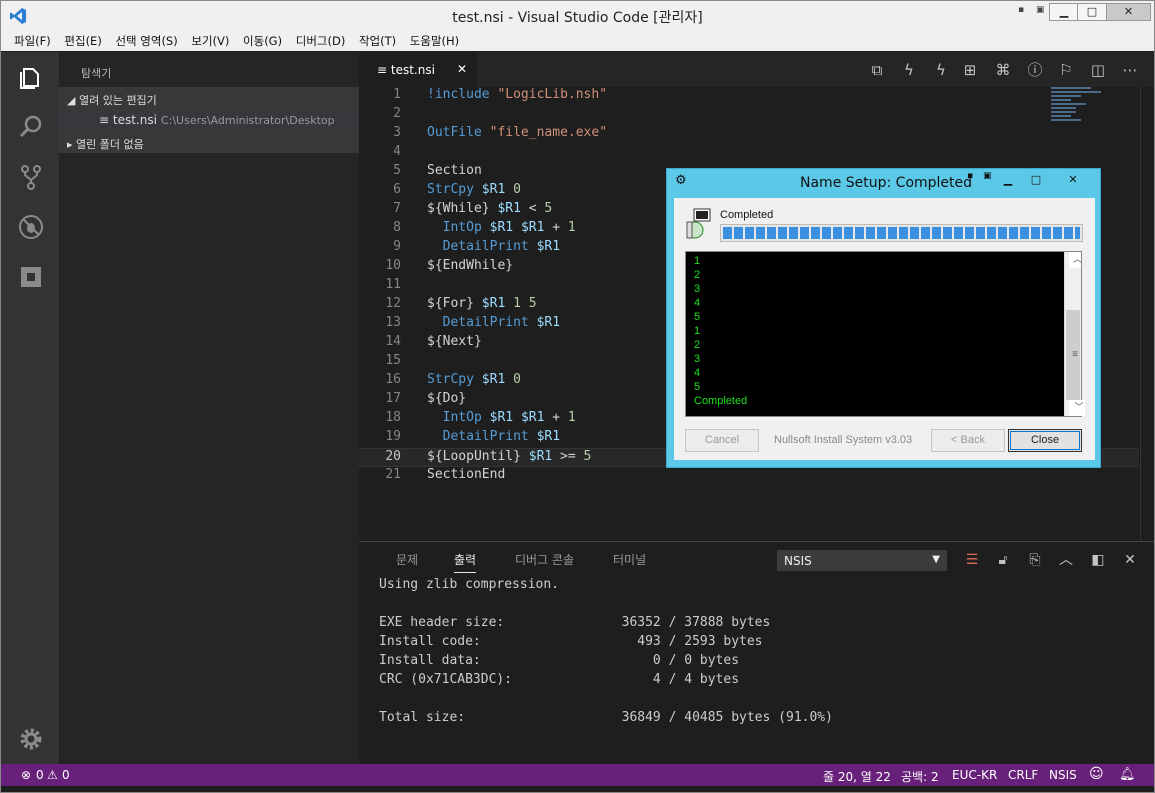 The height and width of the screenshot is (793, 1155). I want to click on warning-count: 0, so click(66, 775).